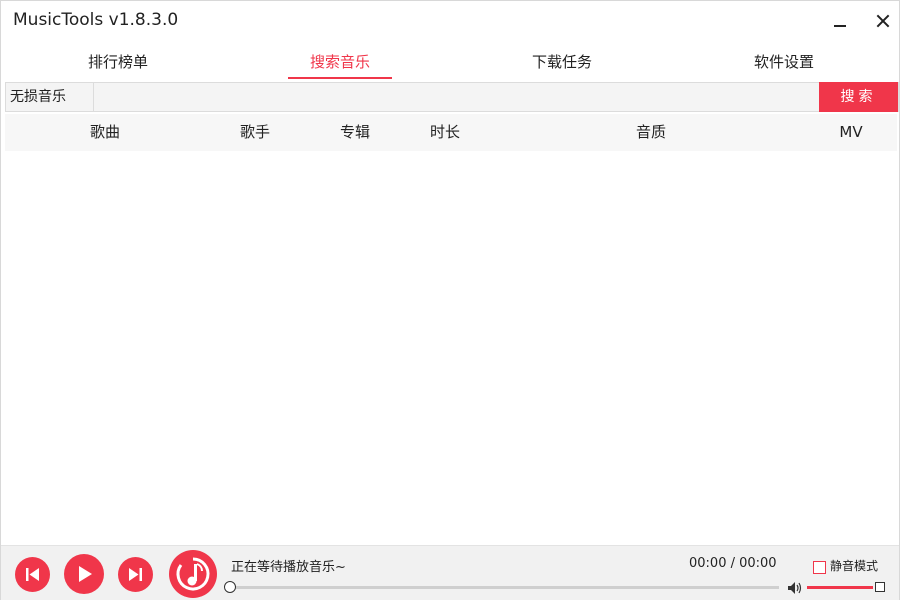 This screenshot has width=900, height=600. What do you see at coordinates (340, 78) in the screenshot?
I see `active-tab-indicator` at bounding box center [340, 78].